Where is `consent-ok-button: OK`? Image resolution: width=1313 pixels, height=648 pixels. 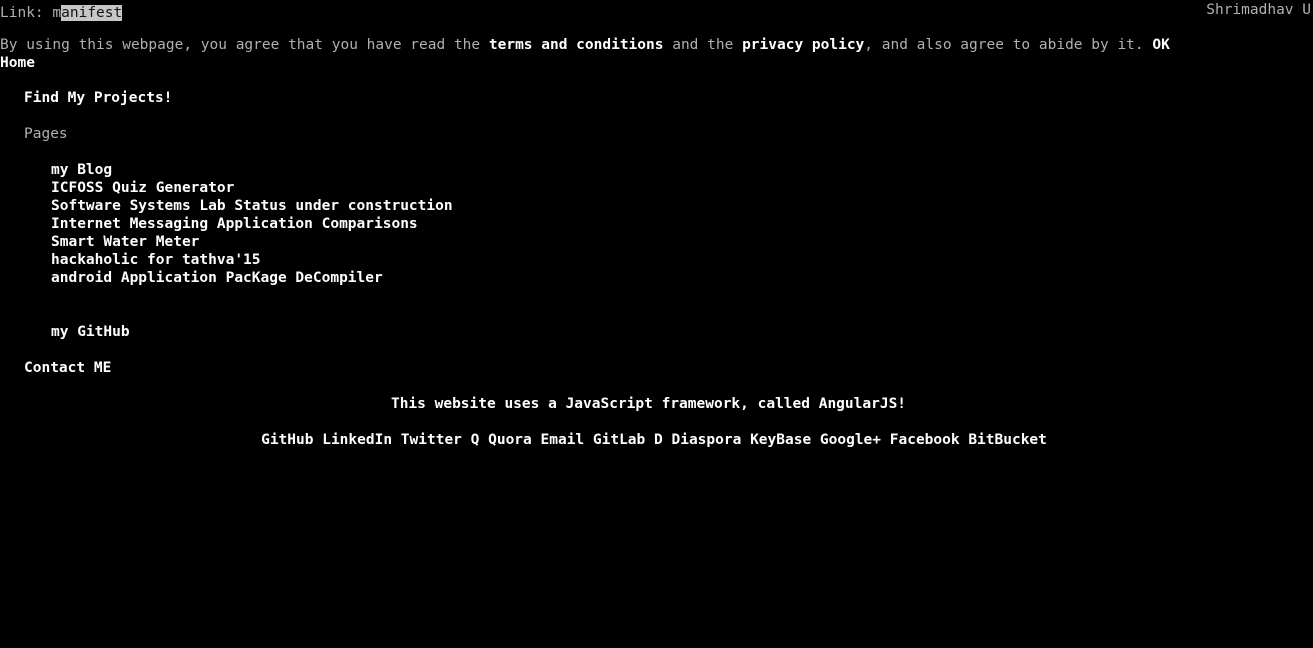
consent-ok-button: OK is located at coordinates (1160, 45).